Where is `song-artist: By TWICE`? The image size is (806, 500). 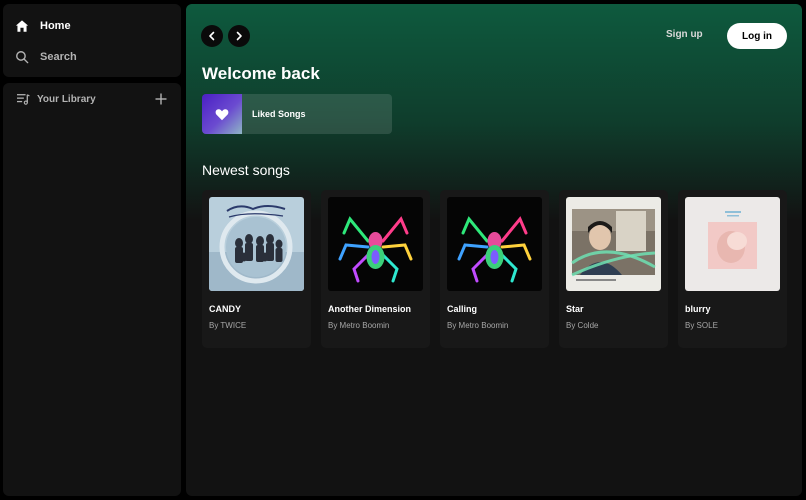 song-artist: By TWICE is located at coordinates (227, 325).